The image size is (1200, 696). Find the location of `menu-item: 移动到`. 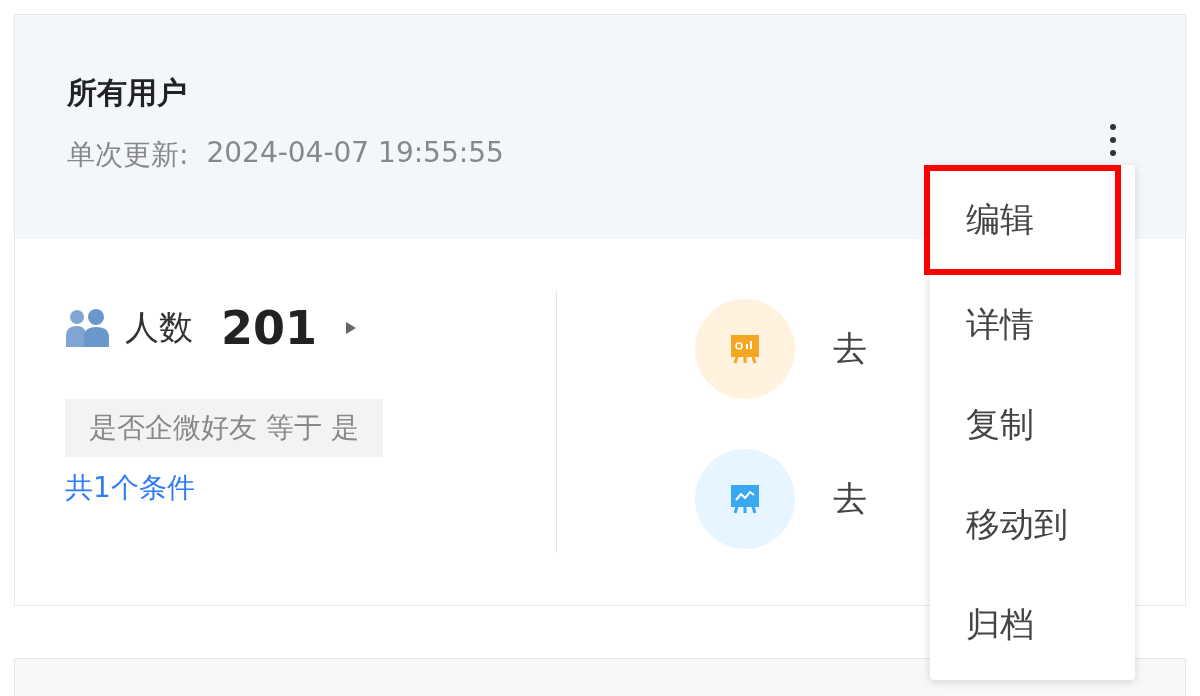

menu-item: 移动到 is located at coordinates (1032, 525).